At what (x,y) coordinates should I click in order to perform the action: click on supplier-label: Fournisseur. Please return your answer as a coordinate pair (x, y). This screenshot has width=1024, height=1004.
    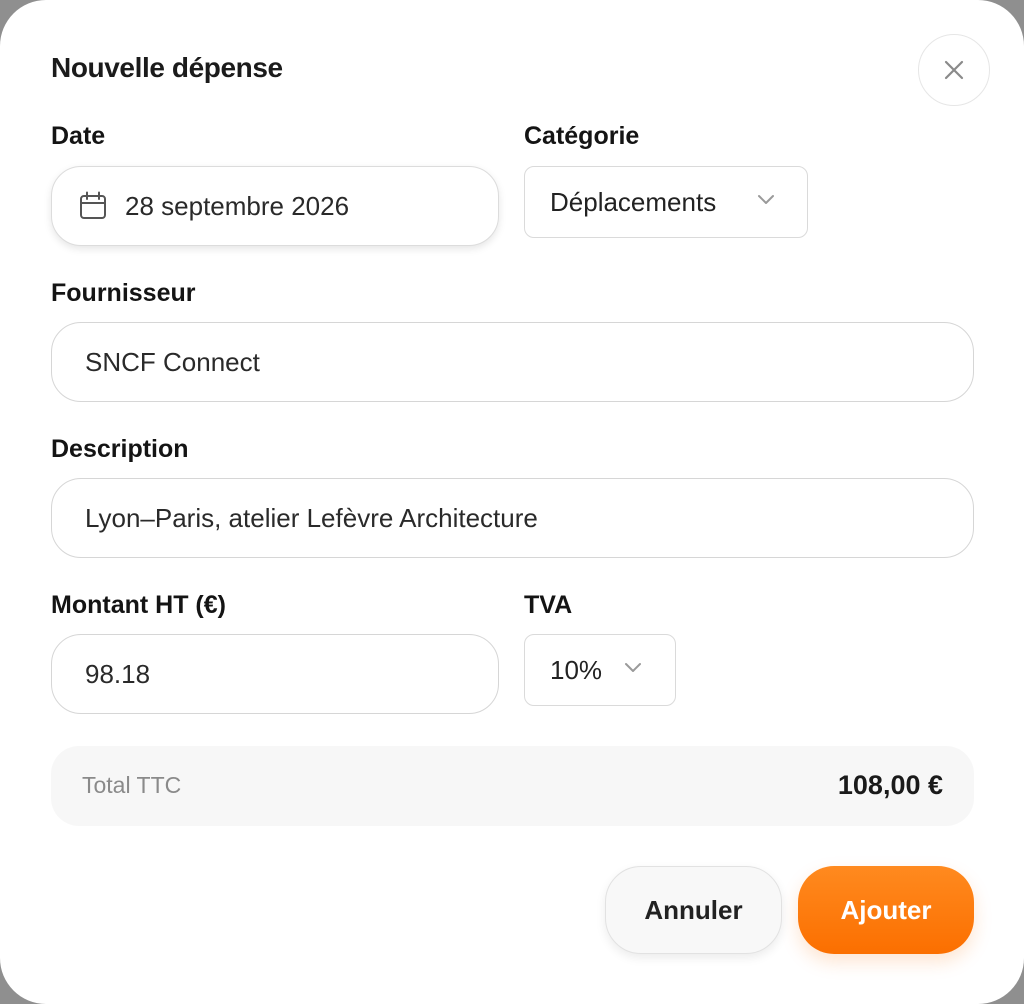
    Looking at the image, I should click on (123, 293).